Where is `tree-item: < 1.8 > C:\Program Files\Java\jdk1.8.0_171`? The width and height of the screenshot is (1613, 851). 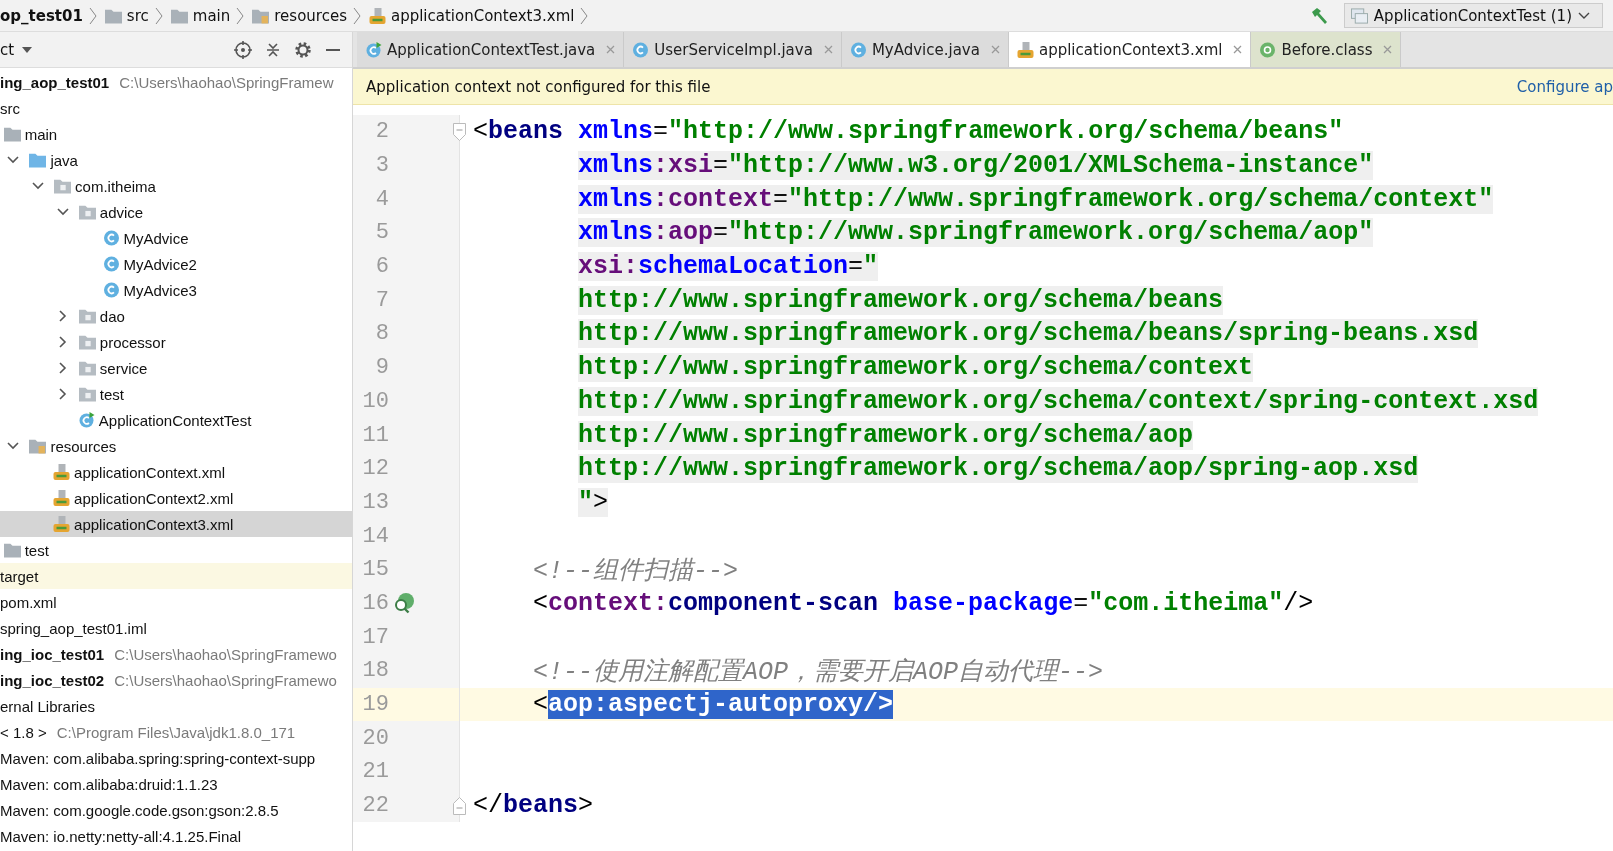 tree-item: < 1.8 > C:\Program Files\Java\jdk1.8.0_171 is located at coordinates (176, 732).